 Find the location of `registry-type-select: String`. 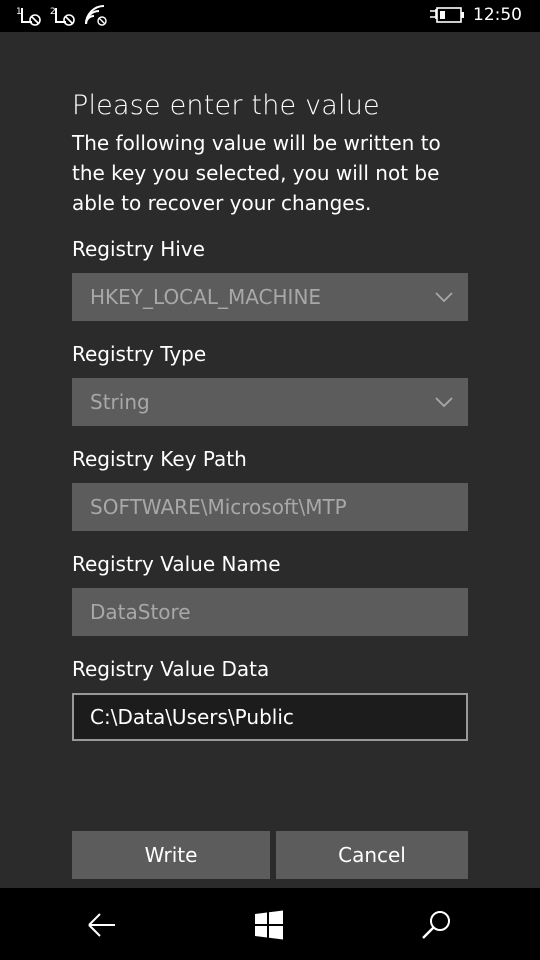

registry-type-select: String is located at coordinates (270, 402).